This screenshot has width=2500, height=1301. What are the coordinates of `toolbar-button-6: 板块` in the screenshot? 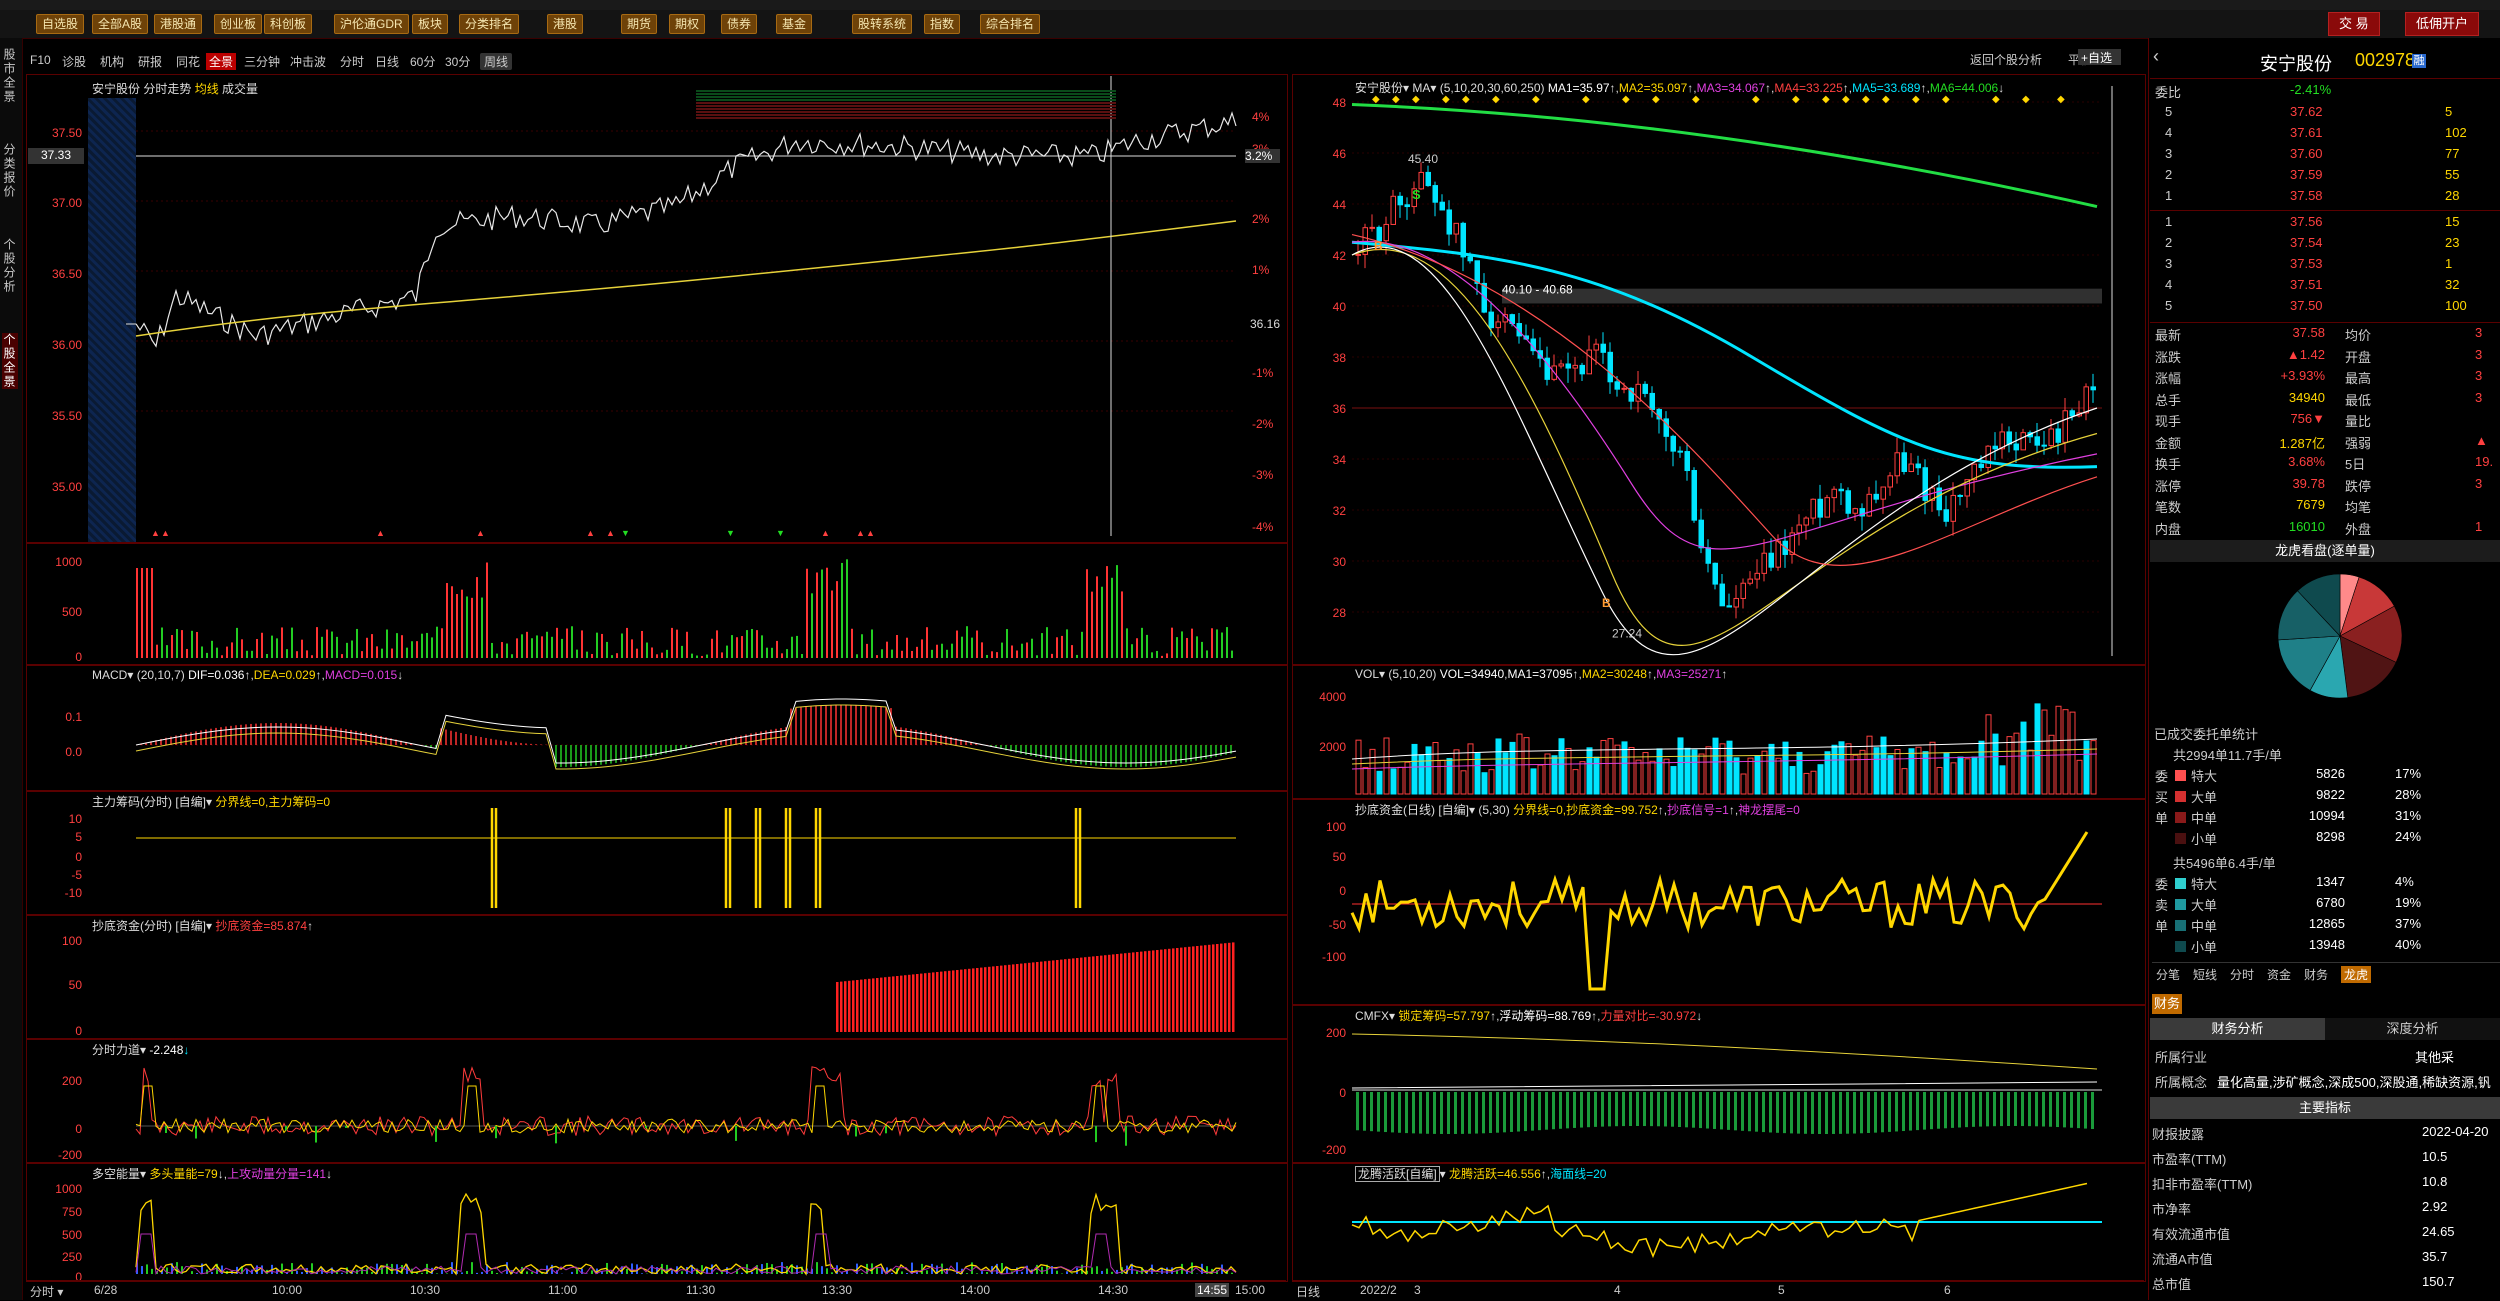 It's located at (430, 24).